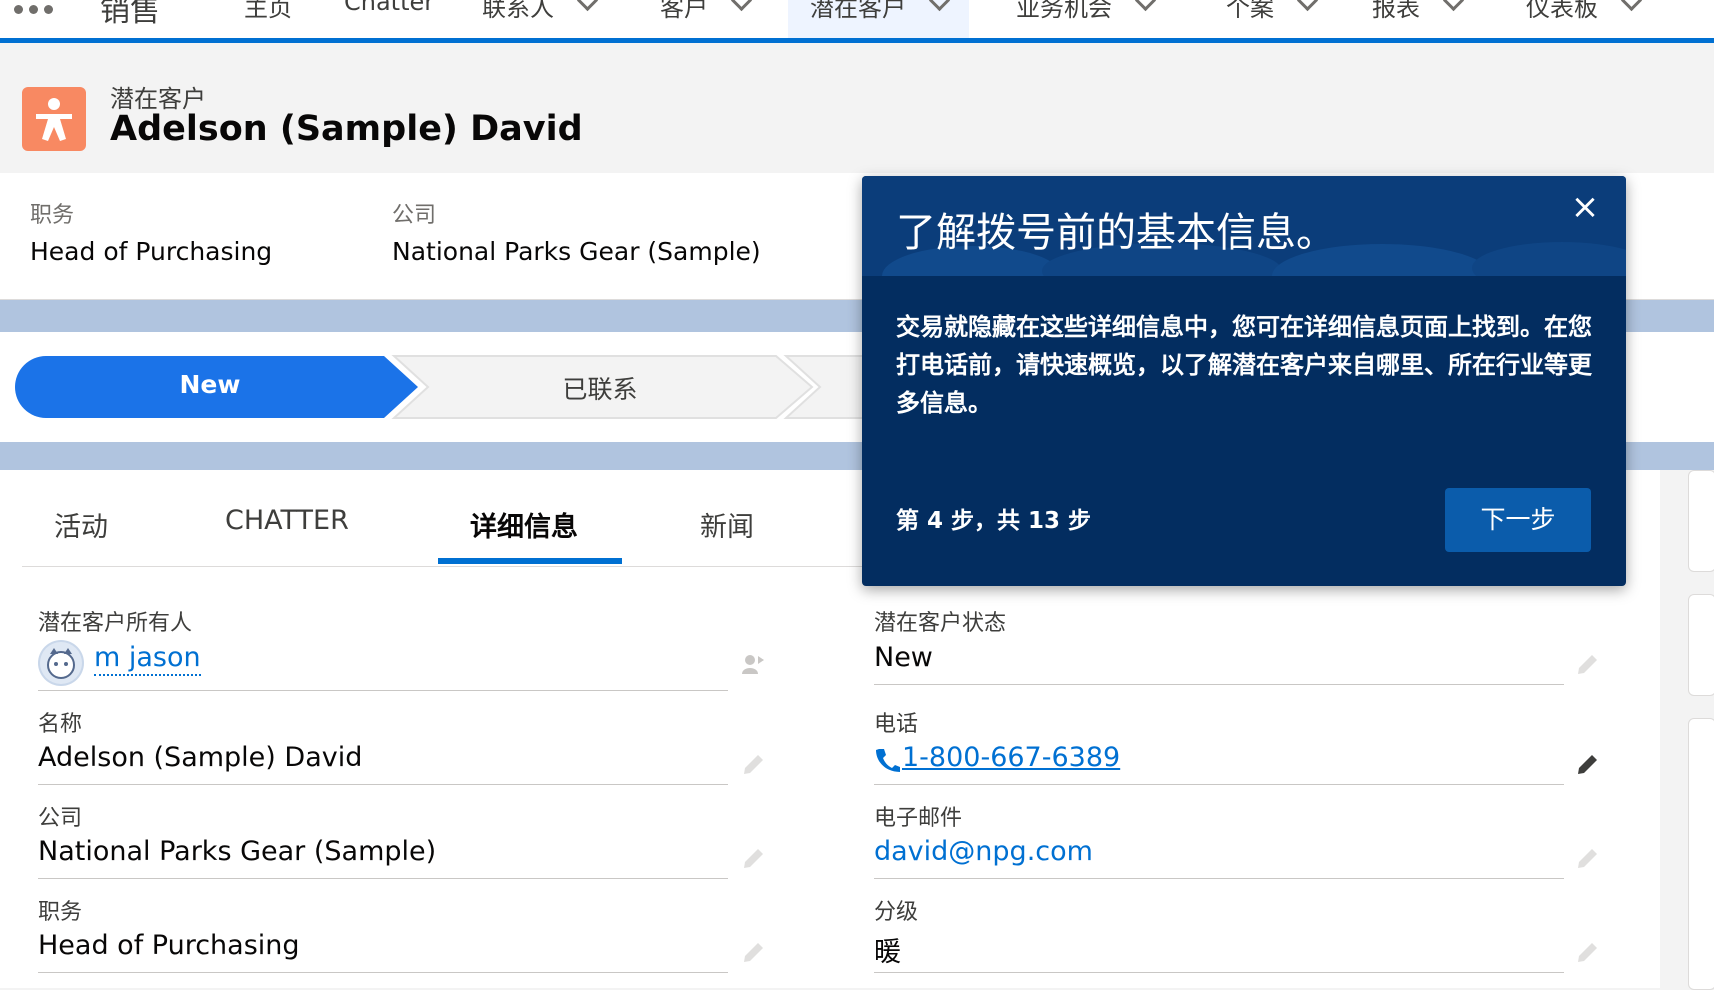  Describe the element at coordinates (200, 757) in the screenshot. I see `field-value-name: Adelson (Sample) David` at that location.